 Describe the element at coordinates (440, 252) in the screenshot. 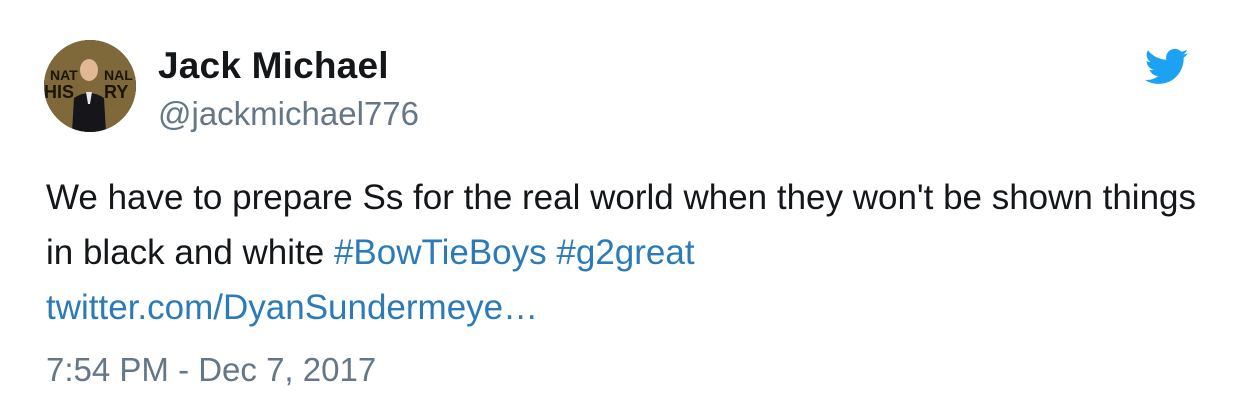

I see `hashtag-link: #BowTieBoys` at that location.